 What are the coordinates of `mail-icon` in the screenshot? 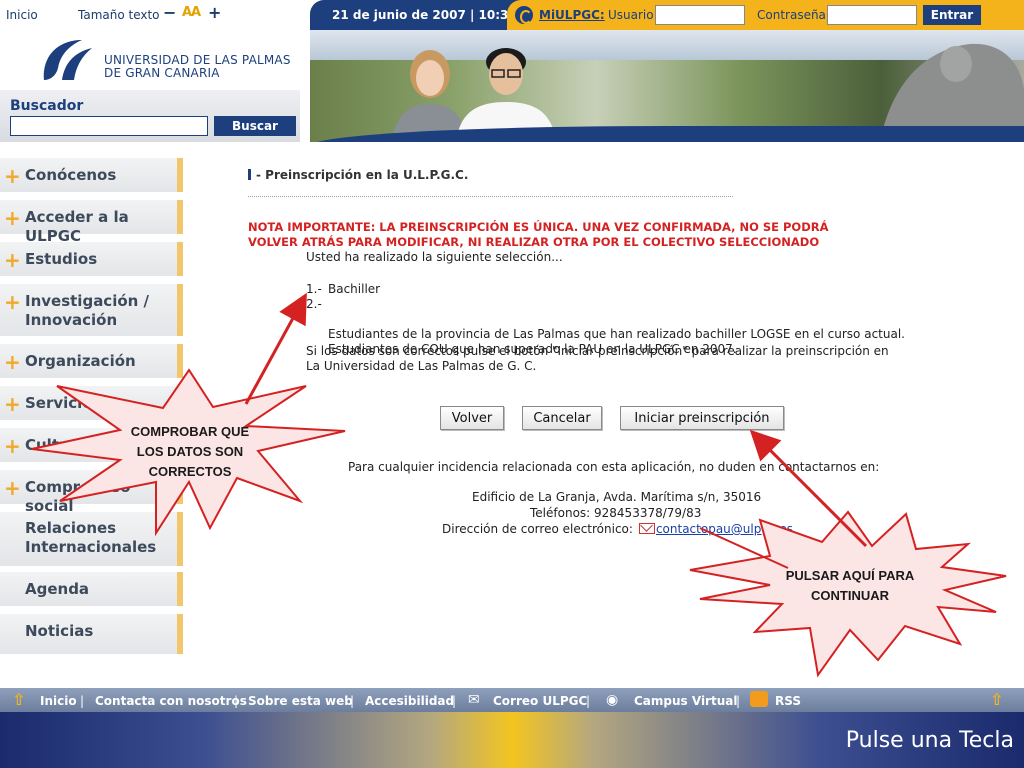 It's located at (646, 528).